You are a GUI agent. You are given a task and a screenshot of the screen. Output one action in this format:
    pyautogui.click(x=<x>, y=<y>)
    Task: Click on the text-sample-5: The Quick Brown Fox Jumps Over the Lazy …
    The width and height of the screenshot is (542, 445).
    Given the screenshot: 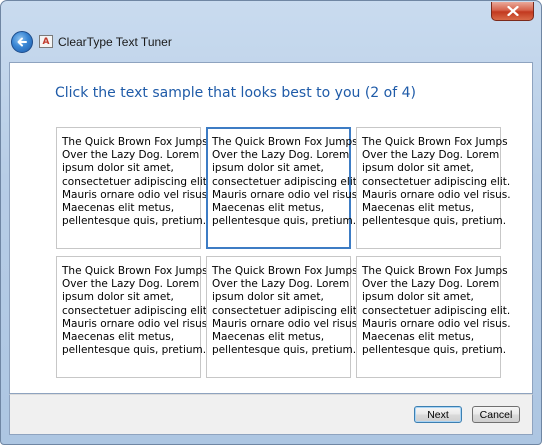 What is the action you would take?
    pyautogui.click(x=283, y=317)
    